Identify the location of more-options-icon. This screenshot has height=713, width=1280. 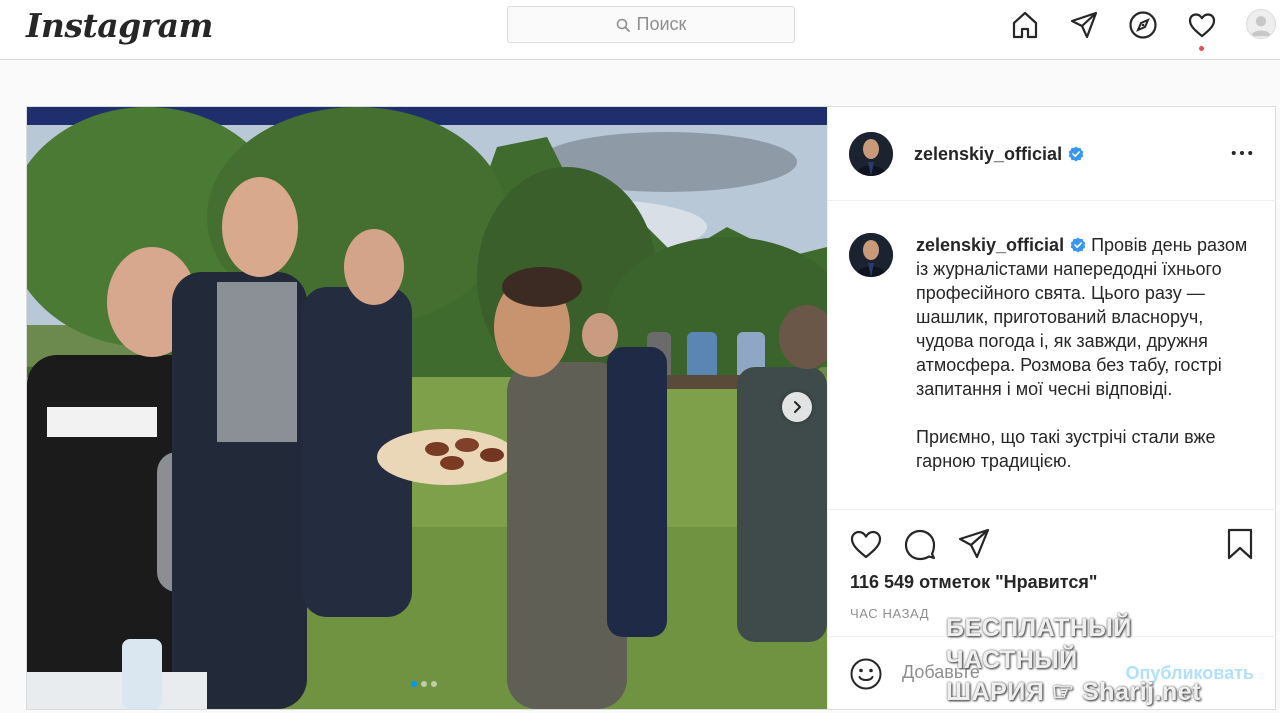
(1242, 153).